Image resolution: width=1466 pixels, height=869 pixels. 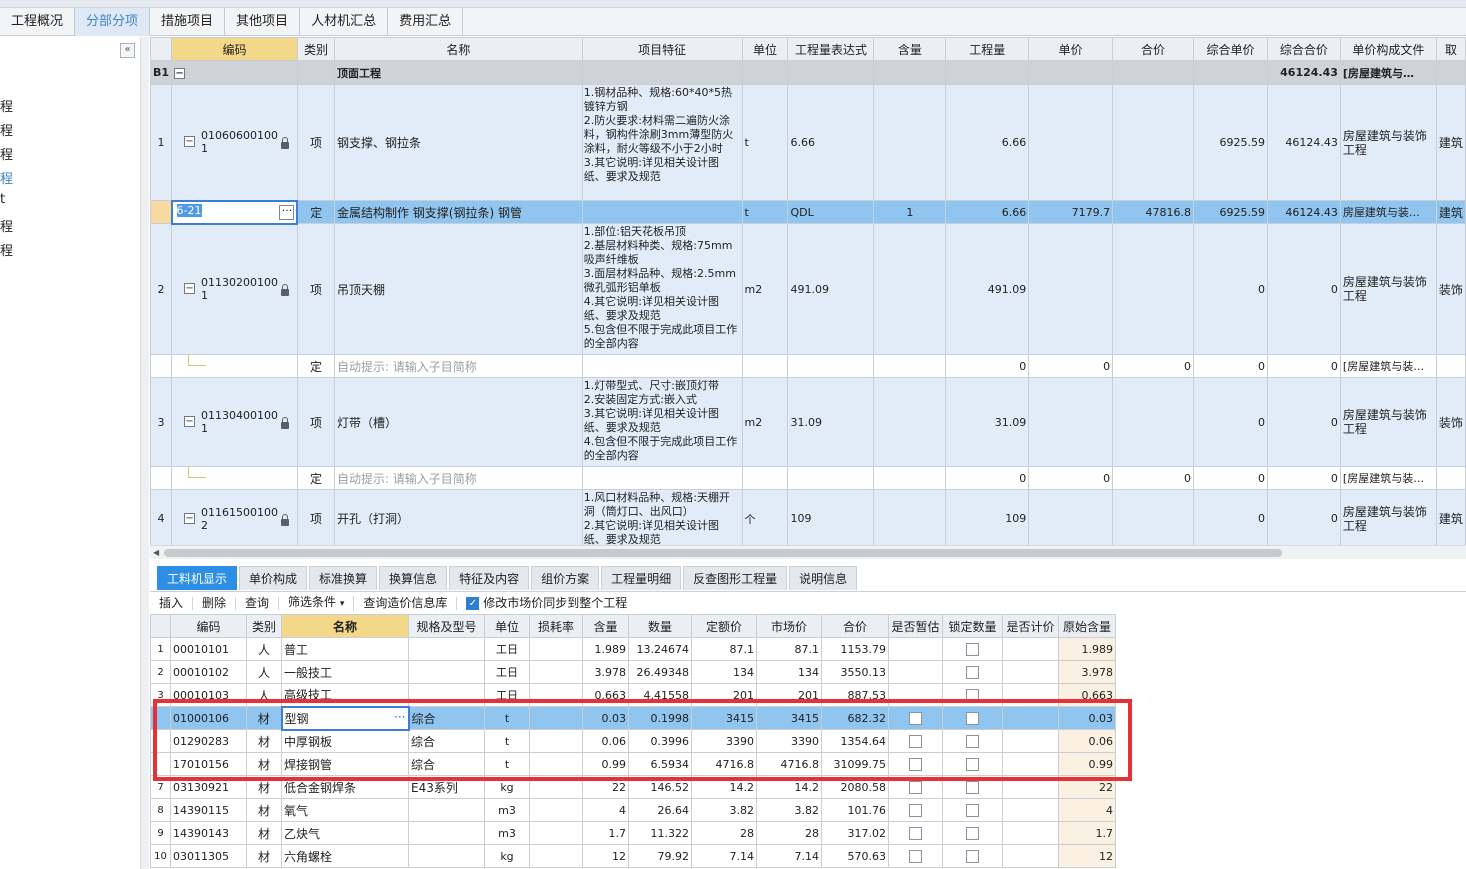 What do you see at coordinates (1030, 626) in the screenshot?
I see `column-header: 是否计价` at bounding box center [1030, 626].